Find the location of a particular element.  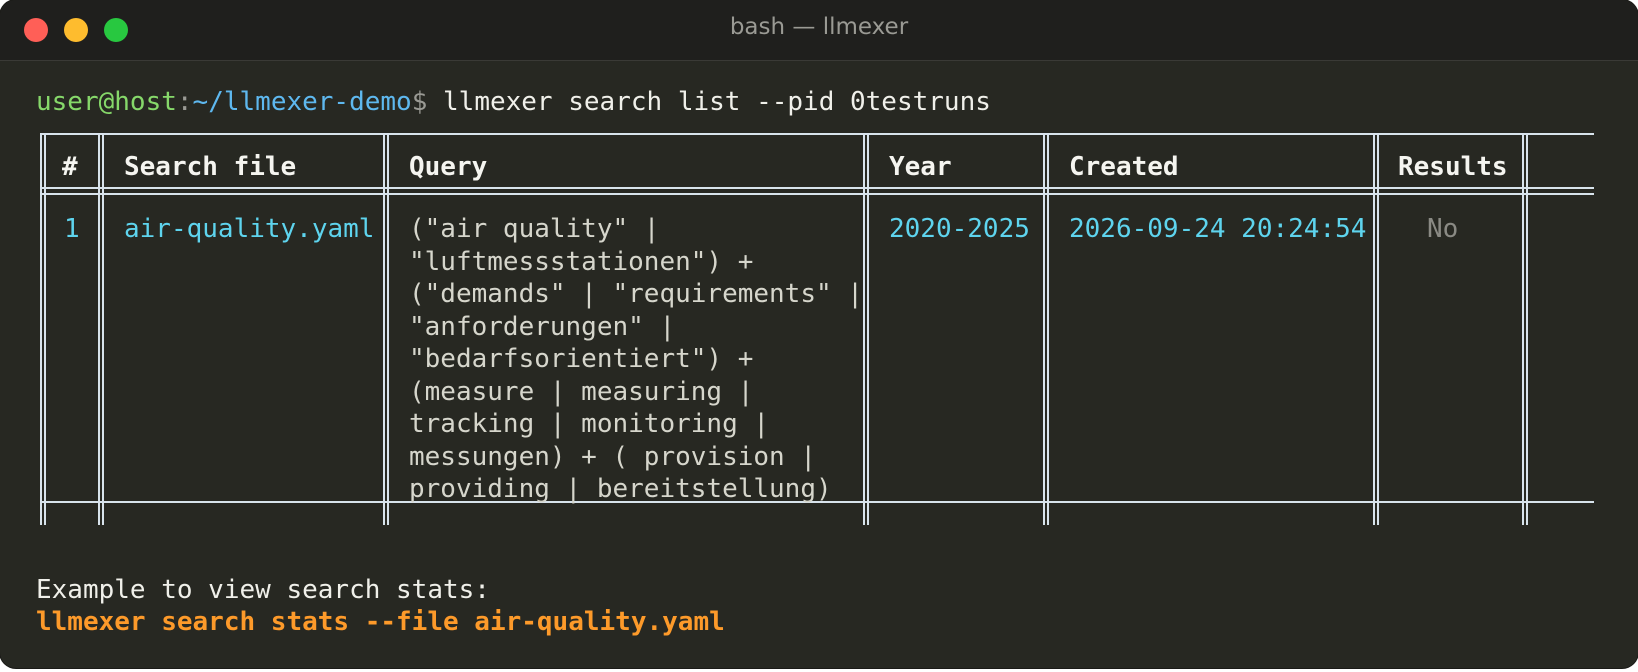

table-top-border is located at coordinates (818, 134).